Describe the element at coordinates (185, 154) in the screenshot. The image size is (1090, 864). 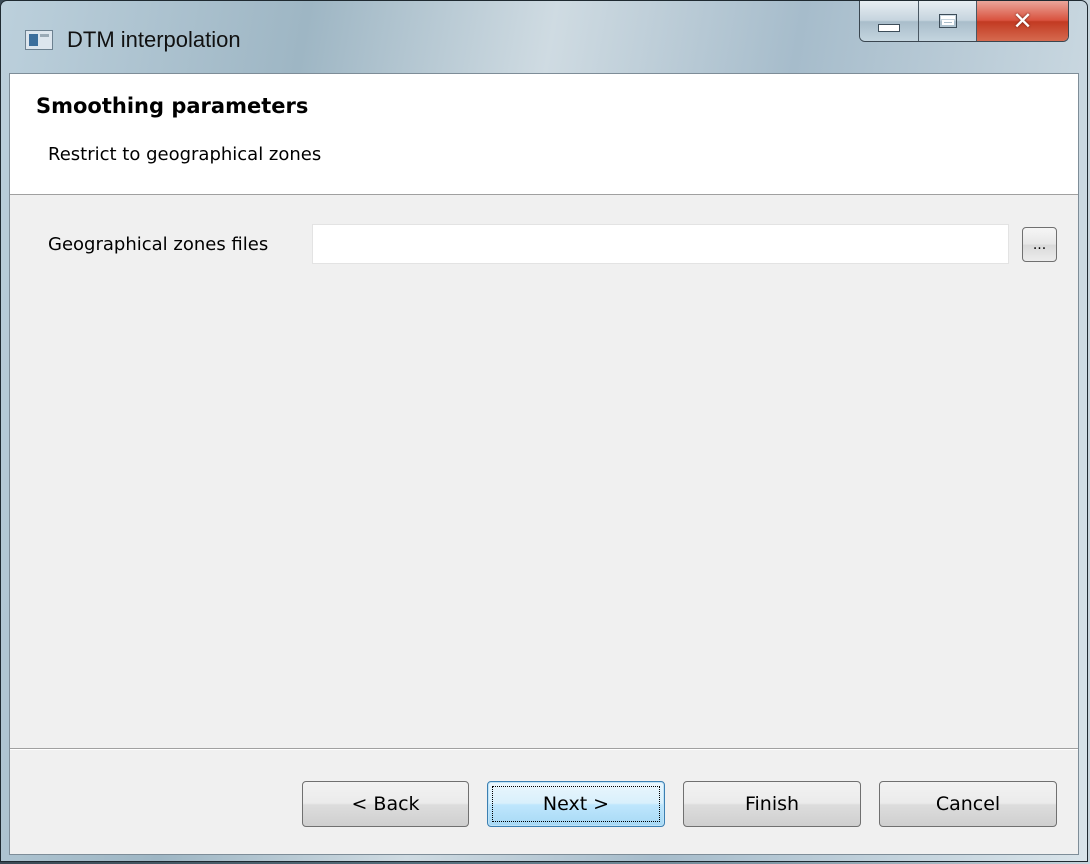
I see `page-subtitle: Restrict to geographical zones` at that location.